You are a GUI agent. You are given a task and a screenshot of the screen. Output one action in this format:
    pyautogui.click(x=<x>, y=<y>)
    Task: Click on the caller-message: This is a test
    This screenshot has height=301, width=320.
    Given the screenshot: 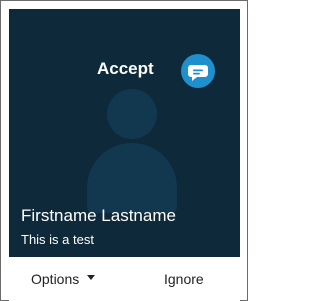 What is the action you would take?
    pyautogui.click(x=57, y=239)
    